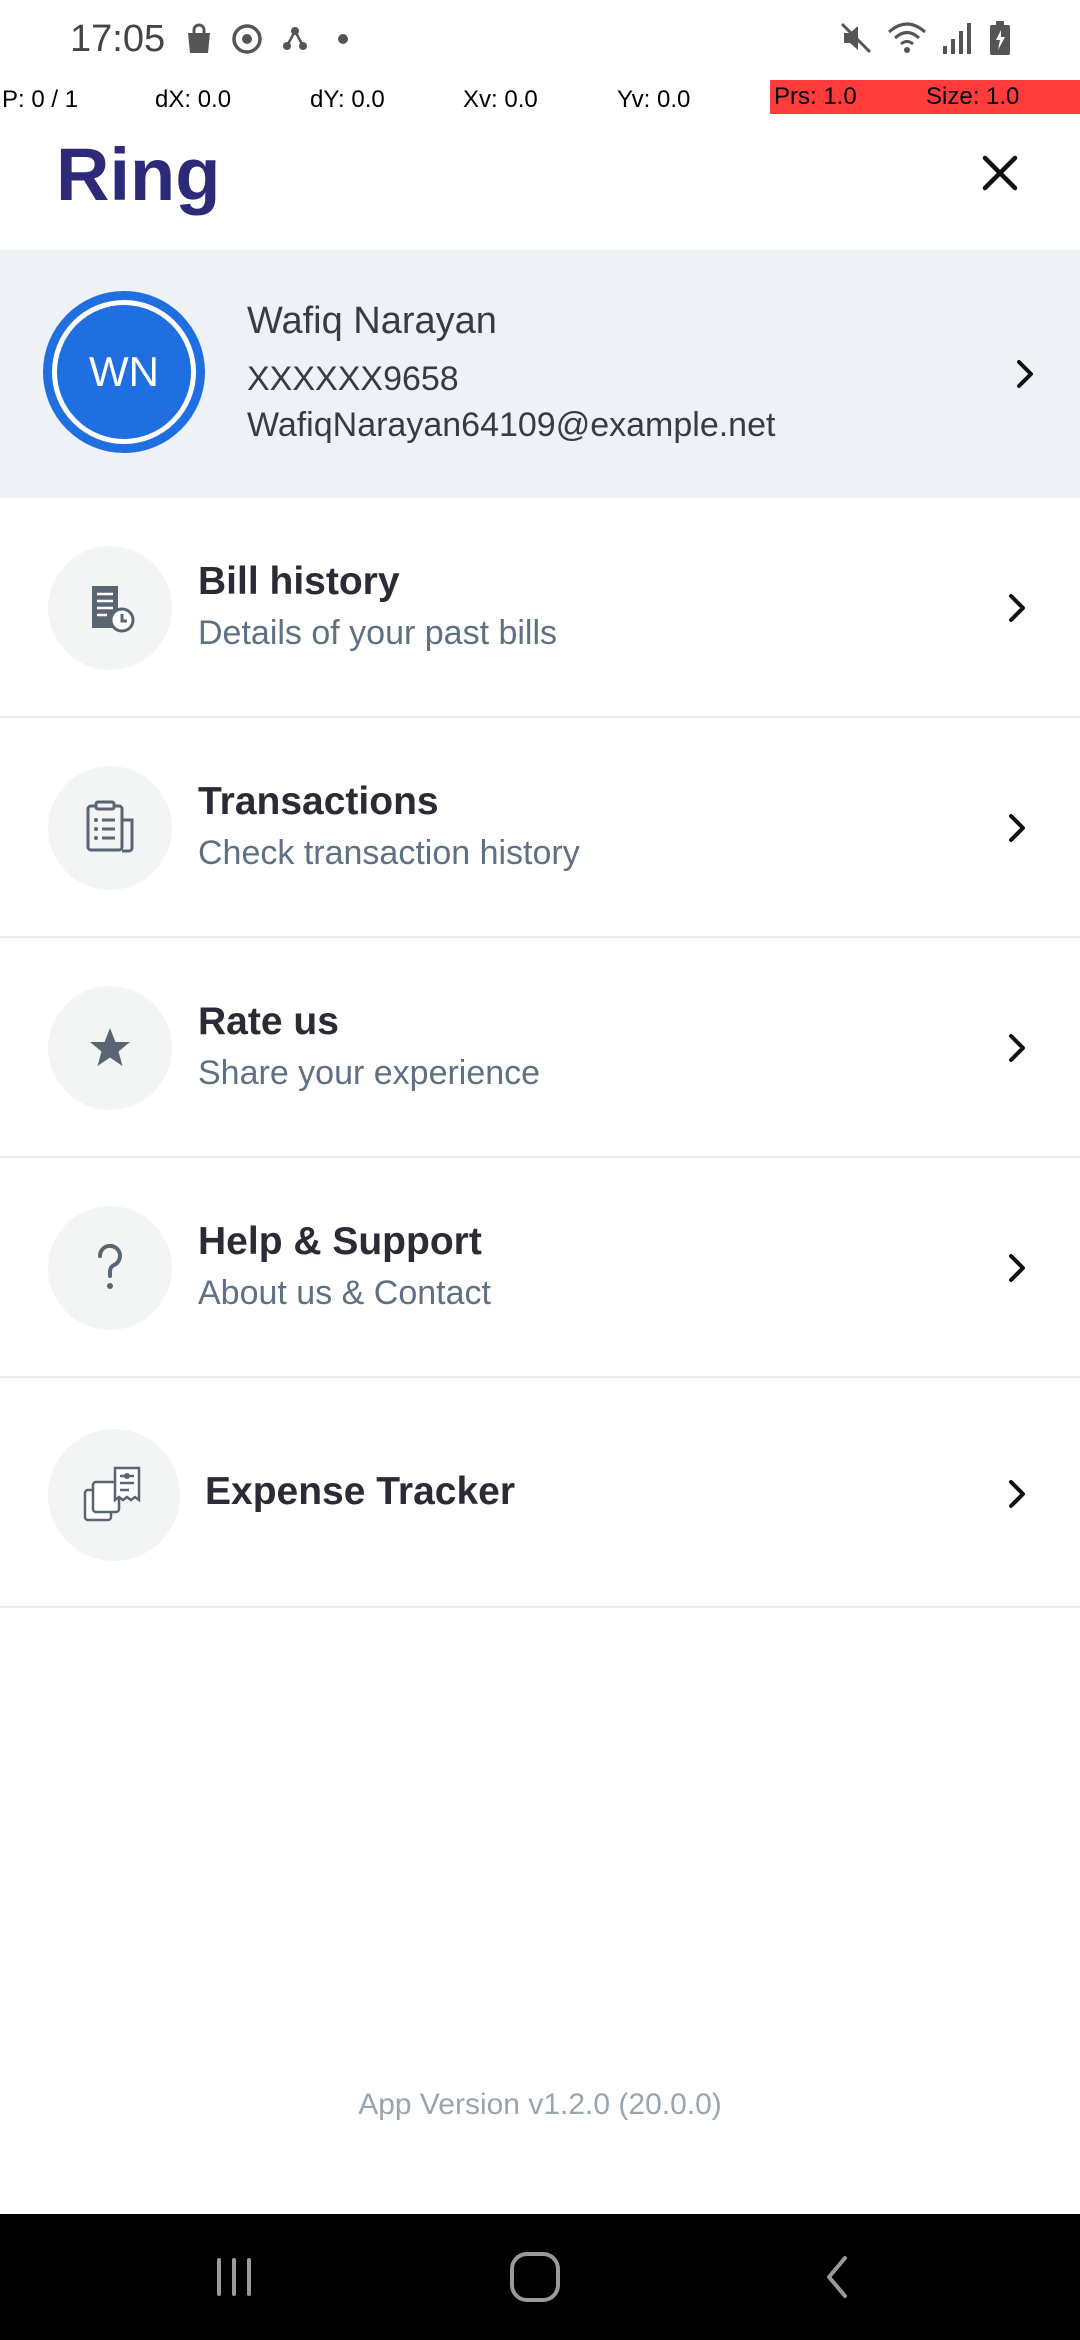 The height and width of the screenshot is (2340, 1080). I want to click on home-icon, so click(535, 2277).